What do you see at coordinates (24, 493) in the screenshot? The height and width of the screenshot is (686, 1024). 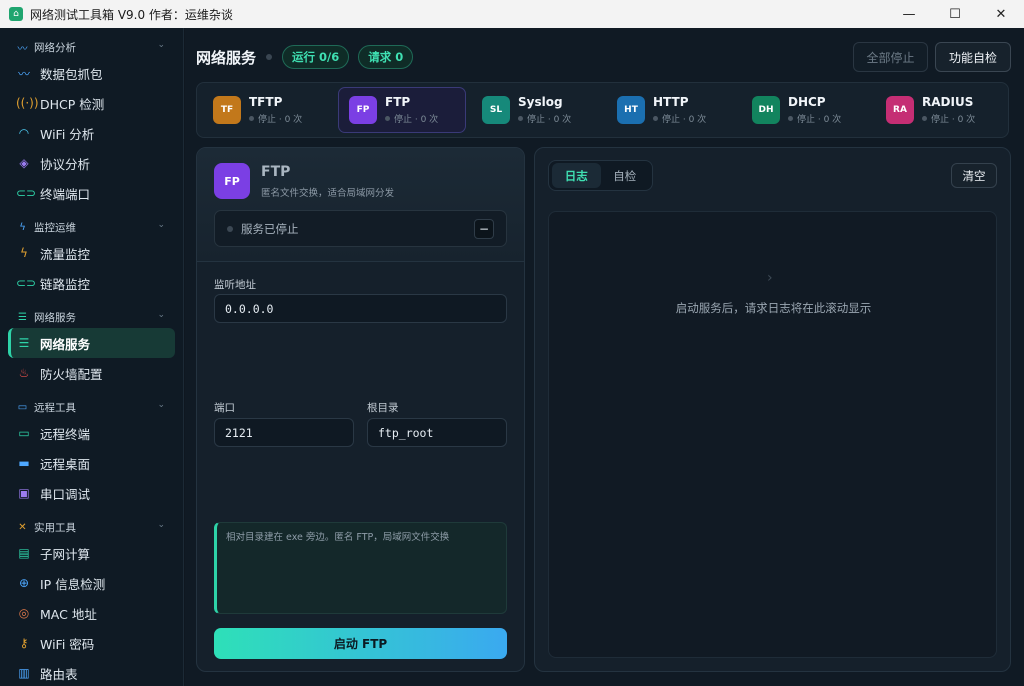 I see `chip-icon: ▣` at bounding box center [24, 493].